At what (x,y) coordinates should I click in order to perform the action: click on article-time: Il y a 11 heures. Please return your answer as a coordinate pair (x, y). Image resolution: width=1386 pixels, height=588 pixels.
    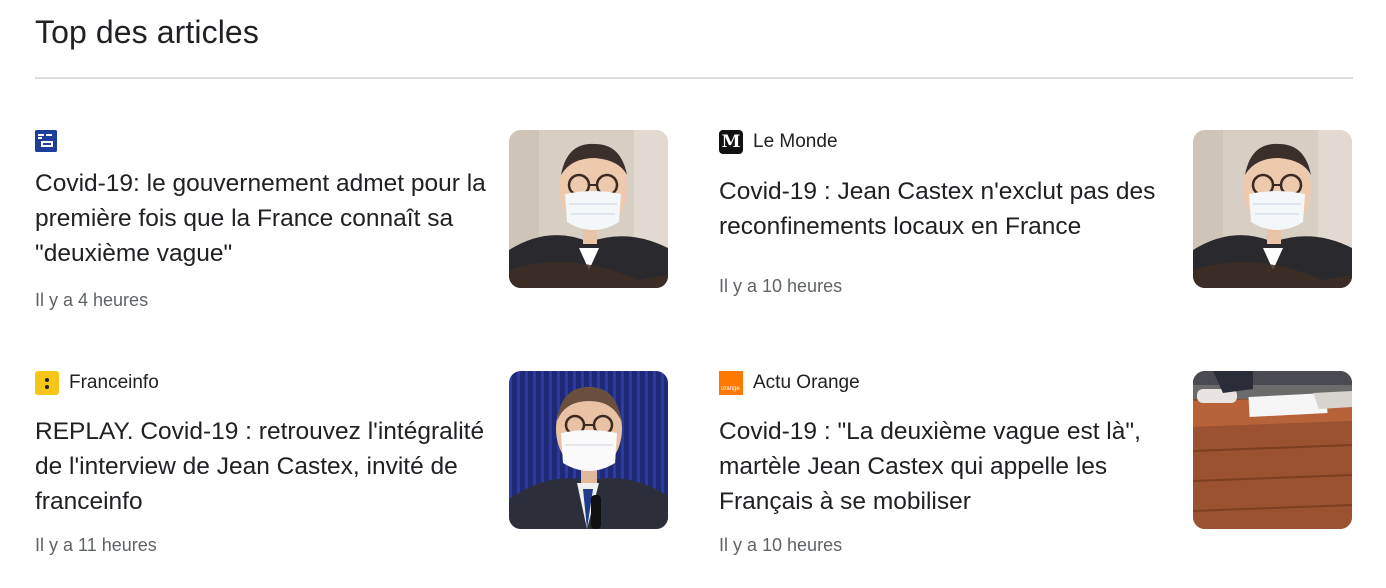
    Looking at the image, I should click on (96, 545).